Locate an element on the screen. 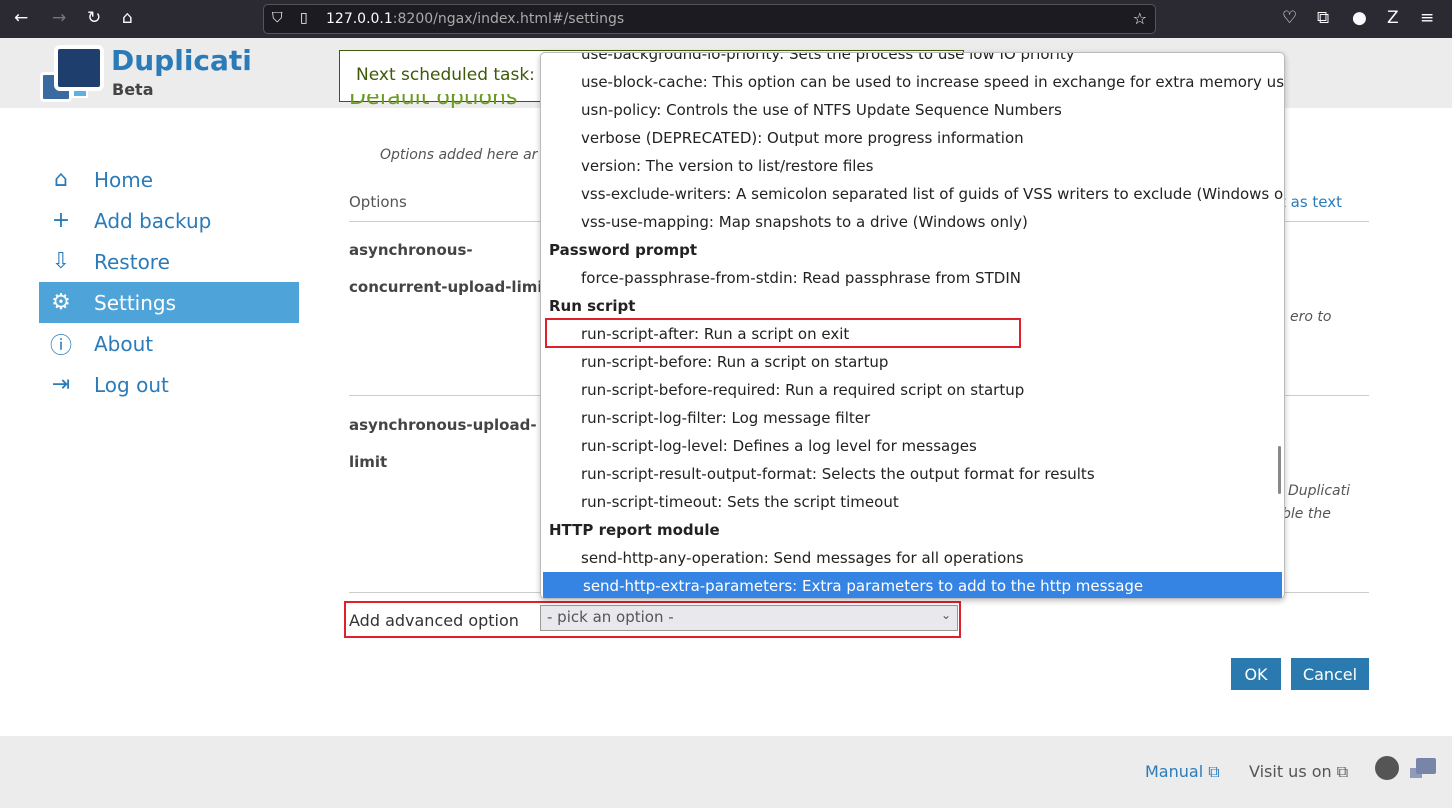 Image resolution: width=1452 pixels, height=808 pixels. dropdown-group-header: HTTP report module is located at coordinates (634, 530).